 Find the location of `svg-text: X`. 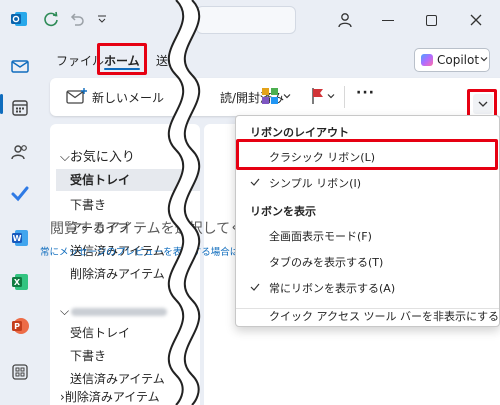

svg-text: X is located at coordinates (17, 282).